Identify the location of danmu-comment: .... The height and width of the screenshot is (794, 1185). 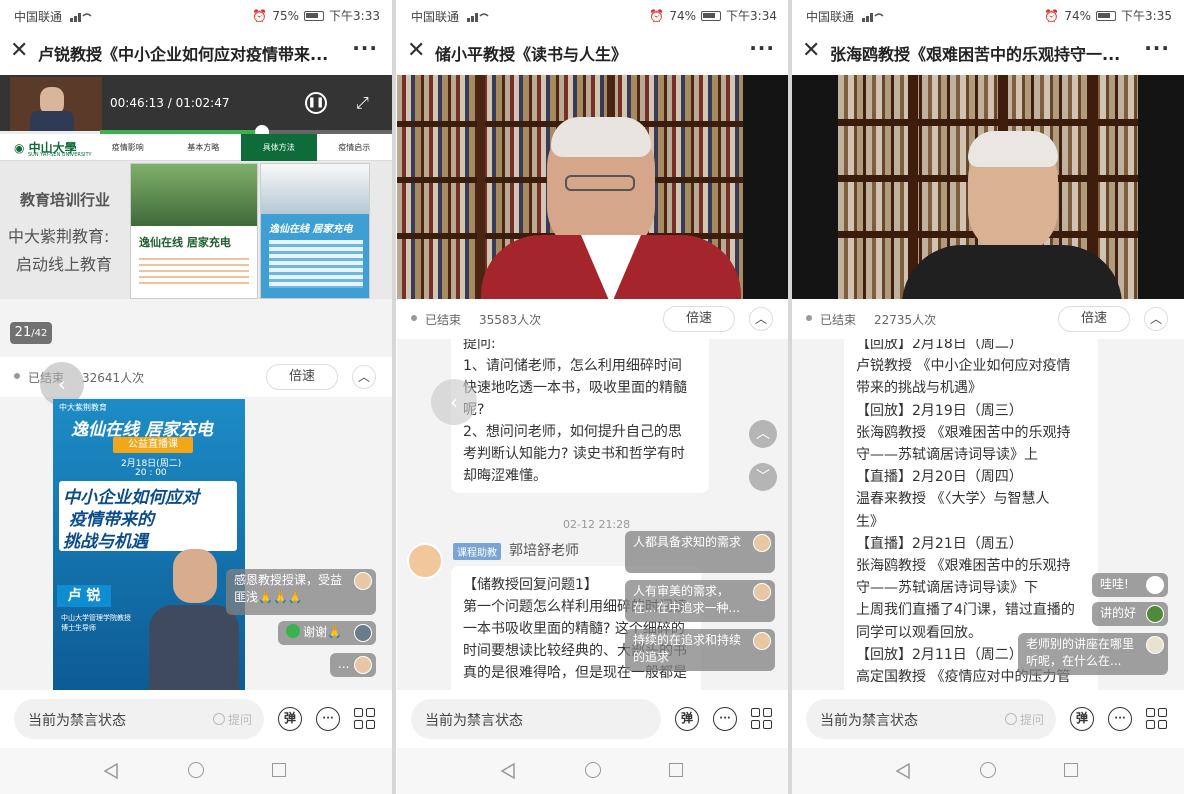
(353, 665).